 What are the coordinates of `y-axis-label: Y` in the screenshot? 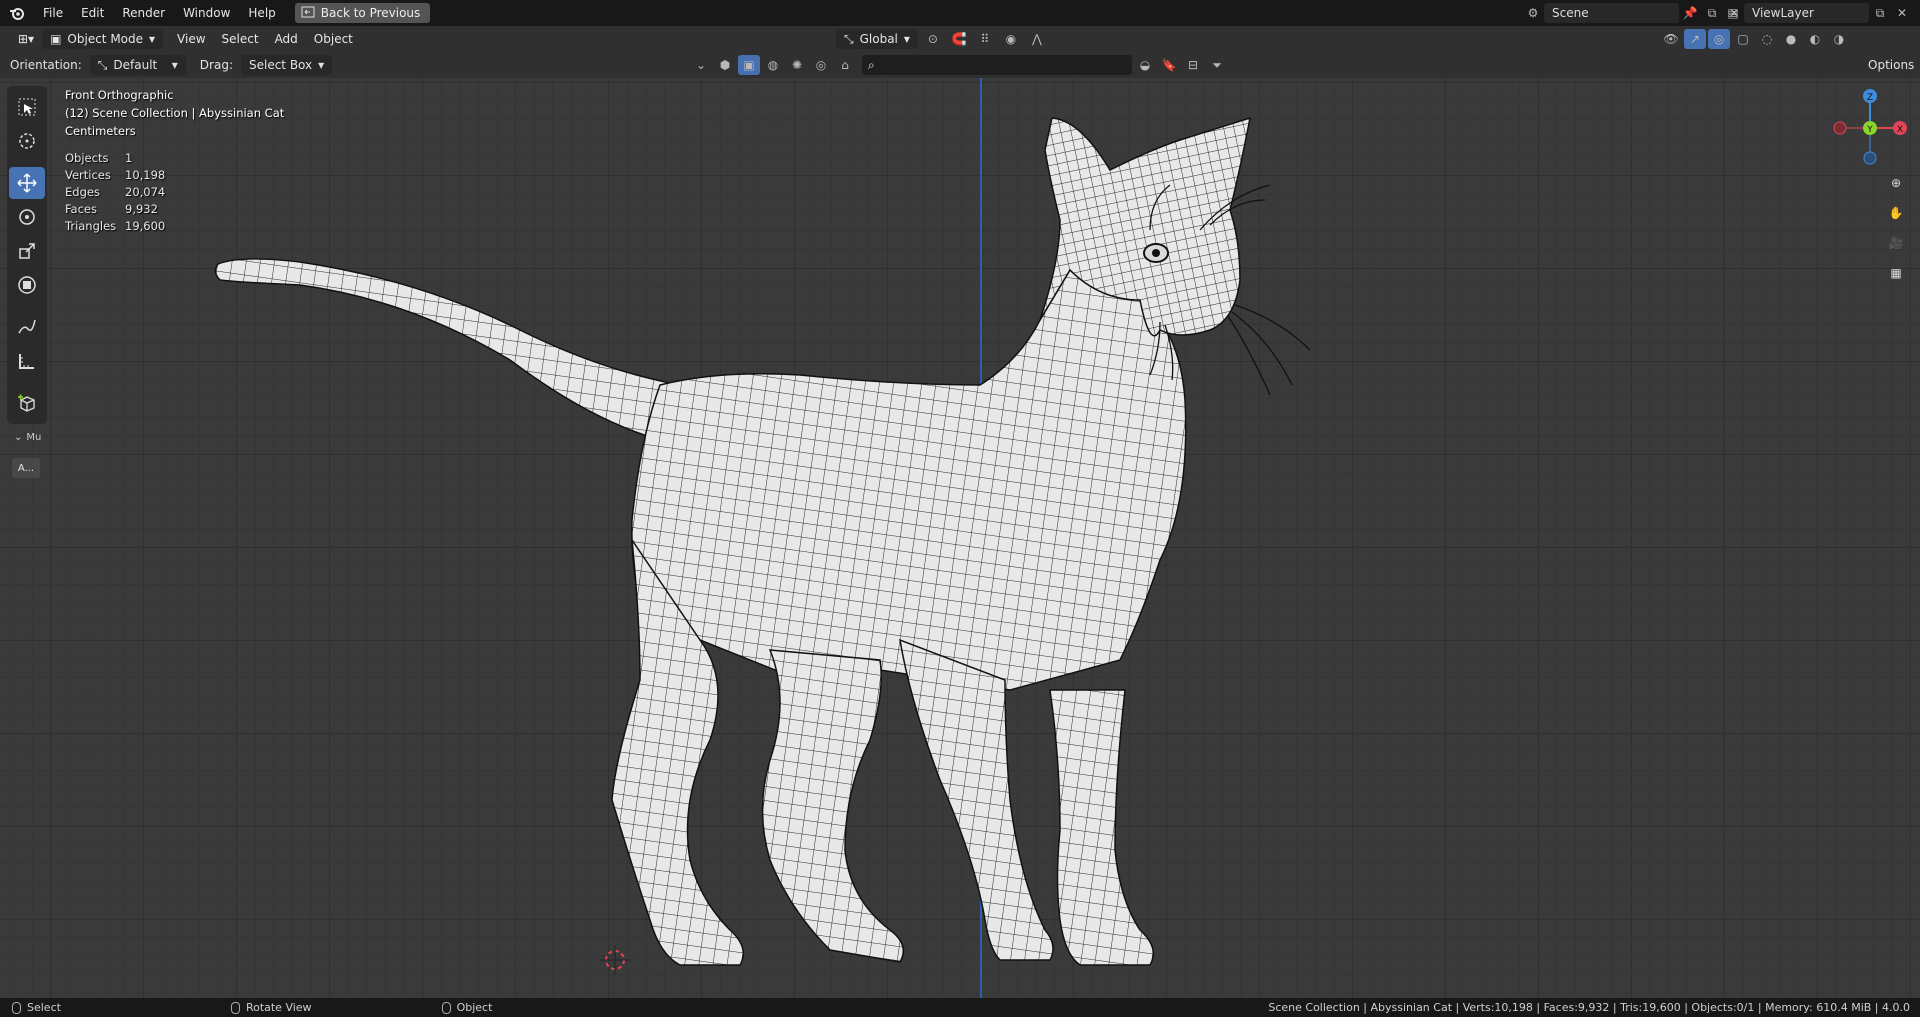 It's located at (1869, 130).